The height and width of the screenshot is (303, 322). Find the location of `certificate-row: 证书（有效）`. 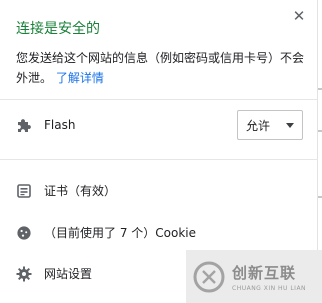

certificate-row: 证书（有效） is located at coordinates (66, 190).